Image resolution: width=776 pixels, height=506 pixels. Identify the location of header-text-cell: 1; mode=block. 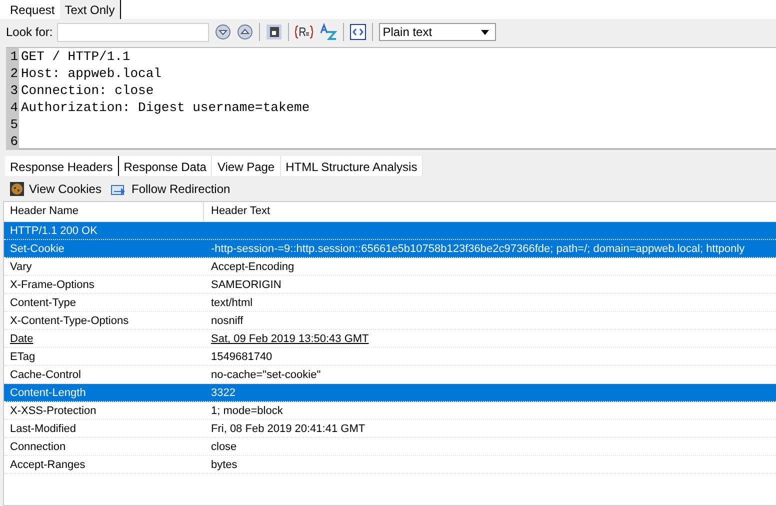
(247, 411).